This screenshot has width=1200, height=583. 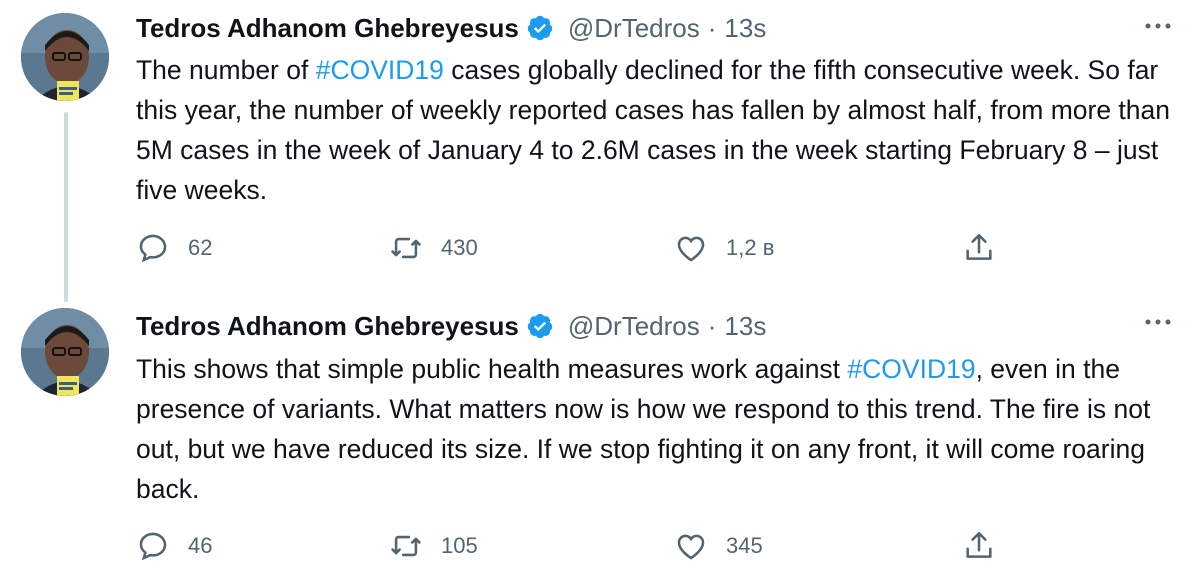 What do you see at coordinates (174, 546) in the screenshot?
I see `reply-button: 46` at bounding box center [174, 546].